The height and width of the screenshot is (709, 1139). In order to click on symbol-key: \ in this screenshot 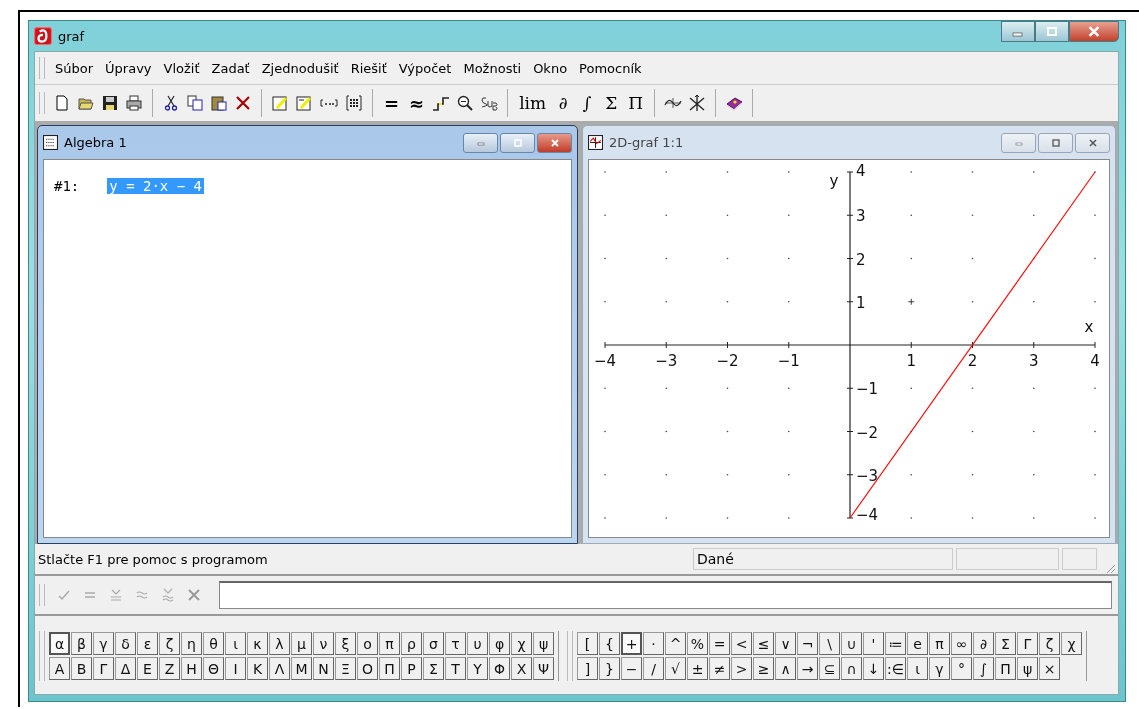, I will do `click(829, 643)`.